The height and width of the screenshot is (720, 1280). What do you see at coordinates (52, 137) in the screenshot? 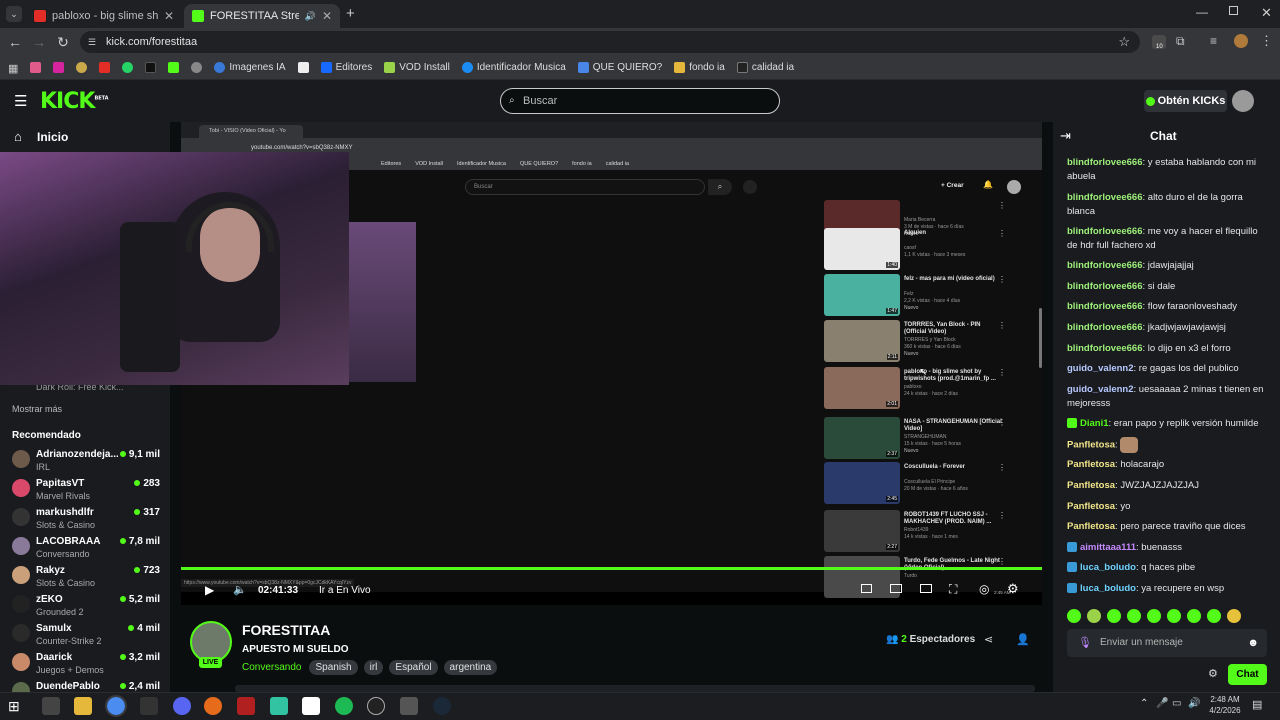
I see `sidebar-item-home: Inicio` at bounding box center [52, 137].